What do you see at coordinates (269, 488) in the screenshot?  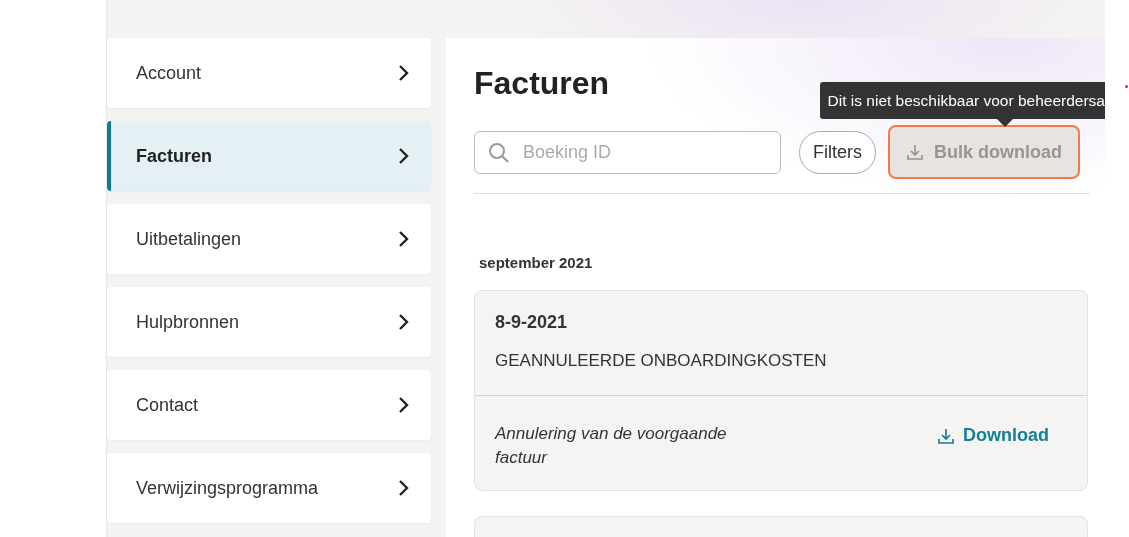 I see `sidebar-item: Verwijzingsprogramma` at bounding box center [269, 488].